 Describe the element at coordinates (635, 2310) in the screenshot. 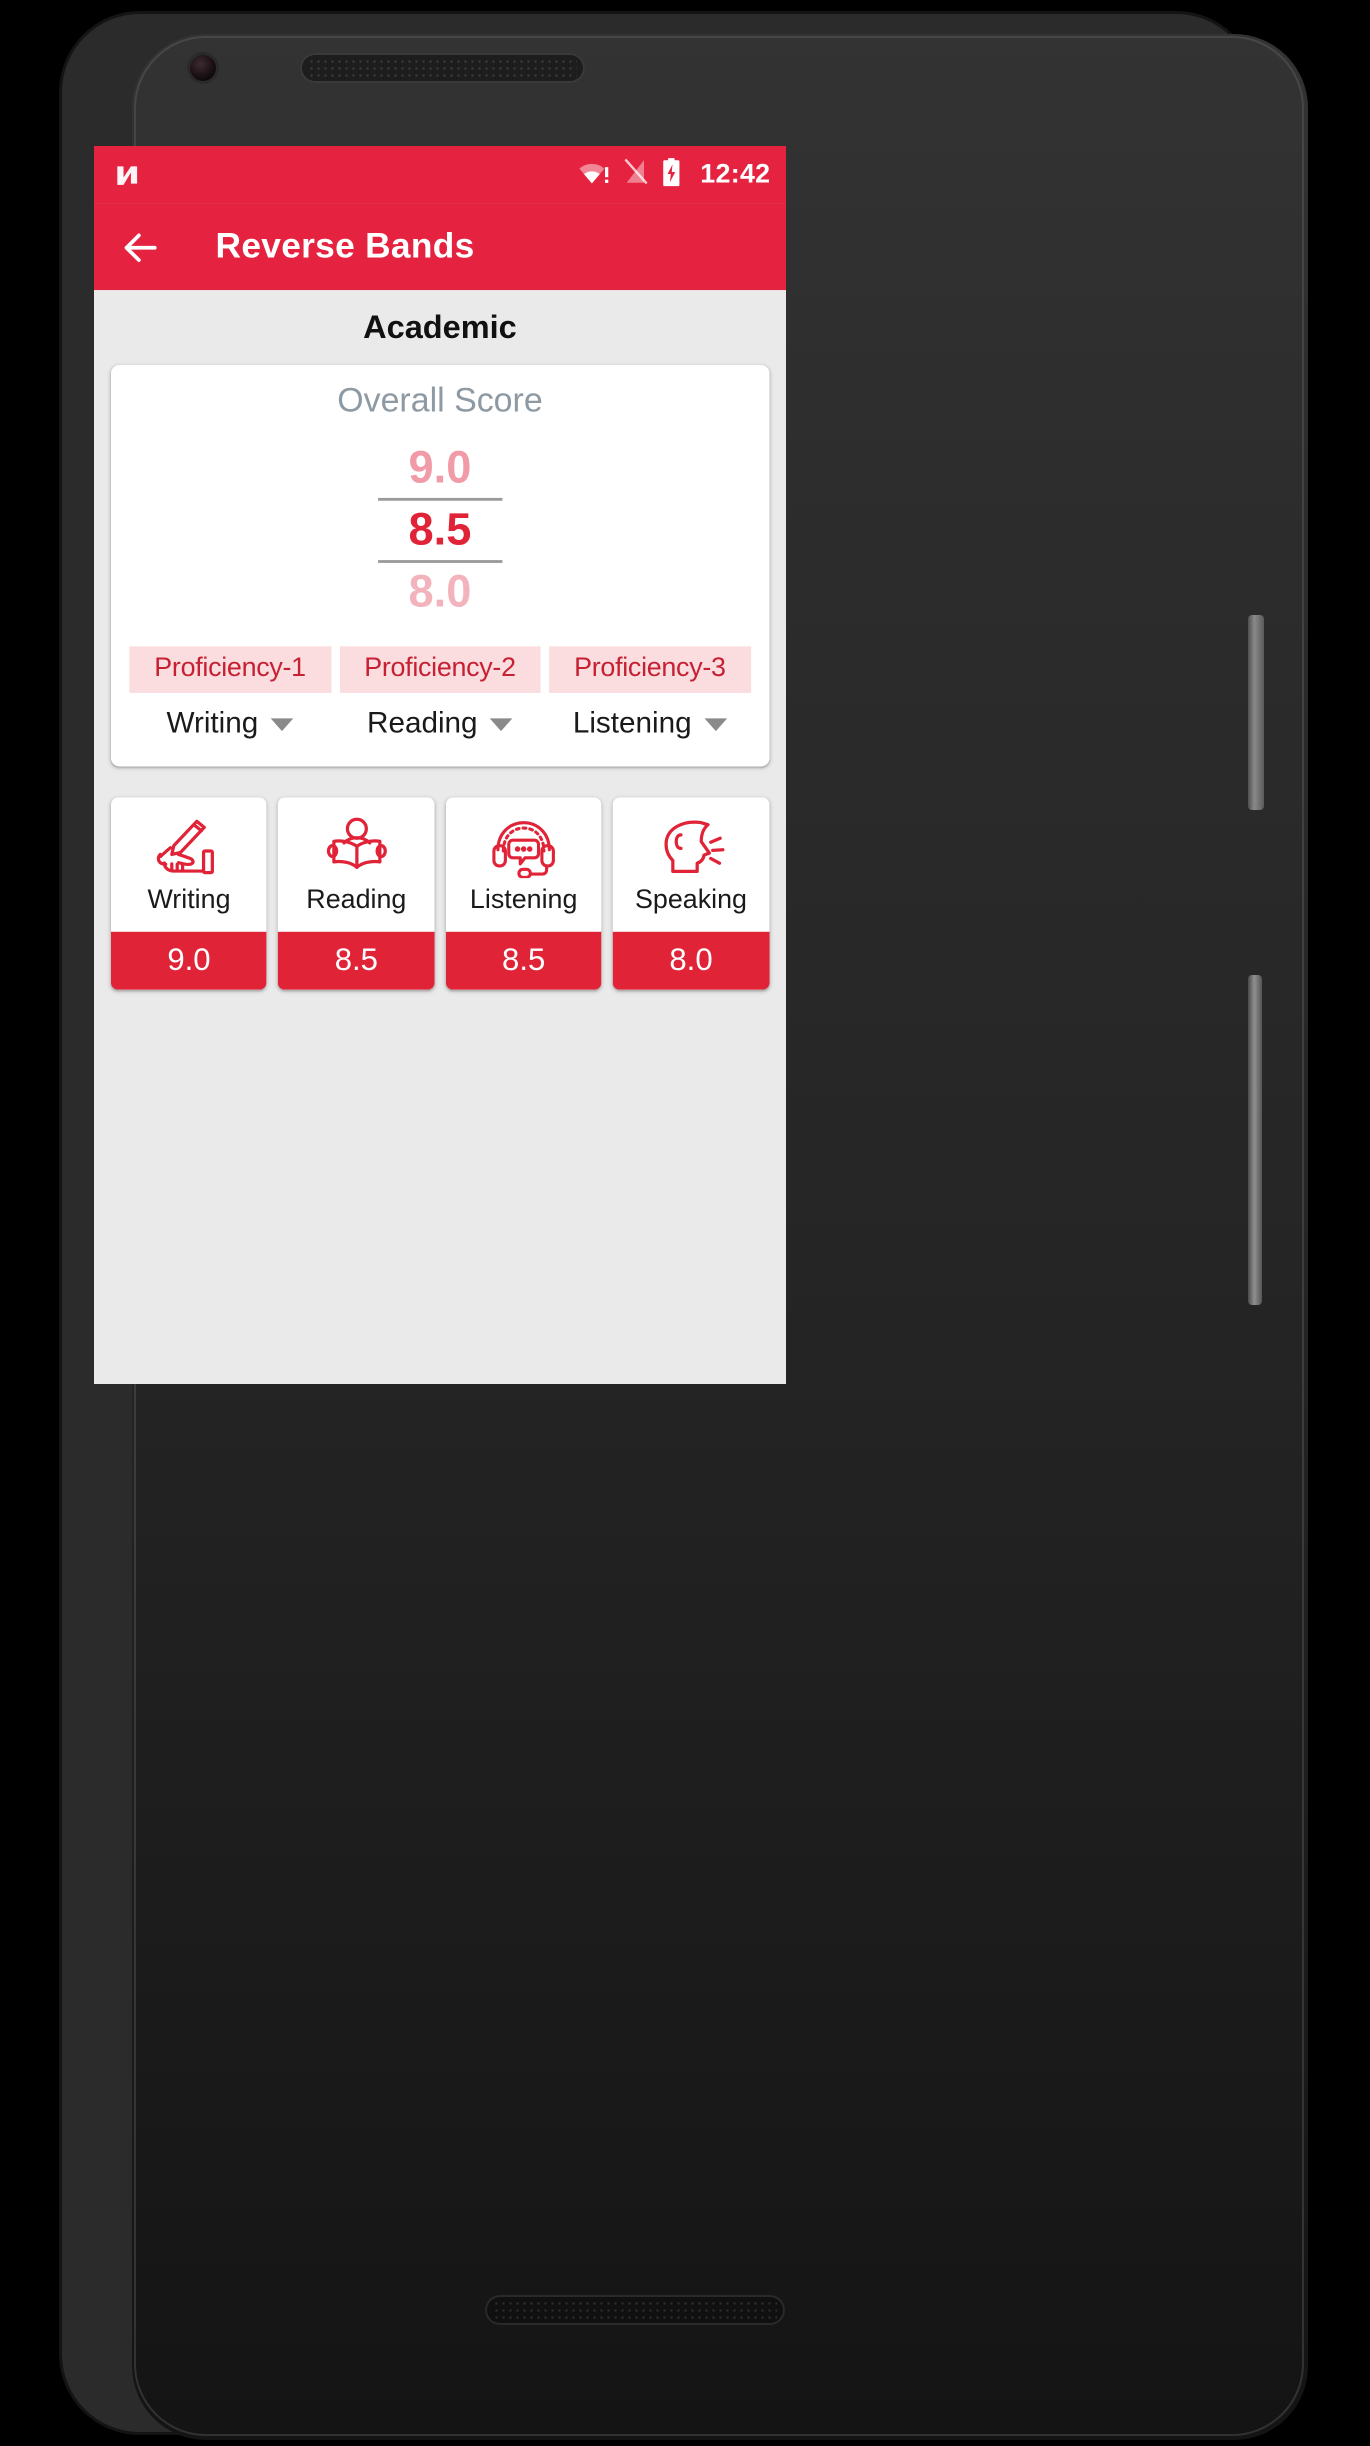

I see `bottom-speaker-grille` at that location.